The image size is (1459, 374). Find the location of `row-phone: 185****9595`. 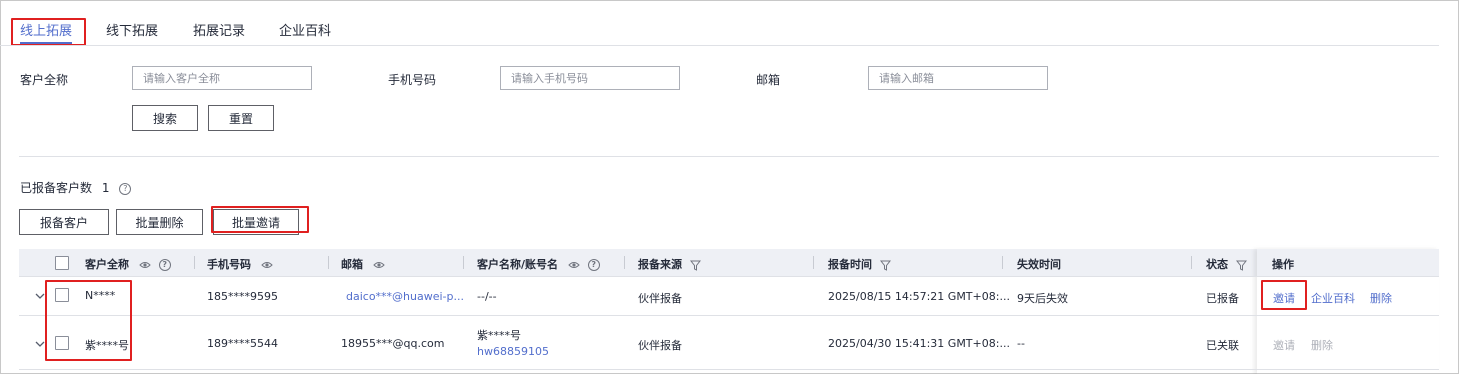

row-phone: 185****9595 is located at coordinates (242, 296).